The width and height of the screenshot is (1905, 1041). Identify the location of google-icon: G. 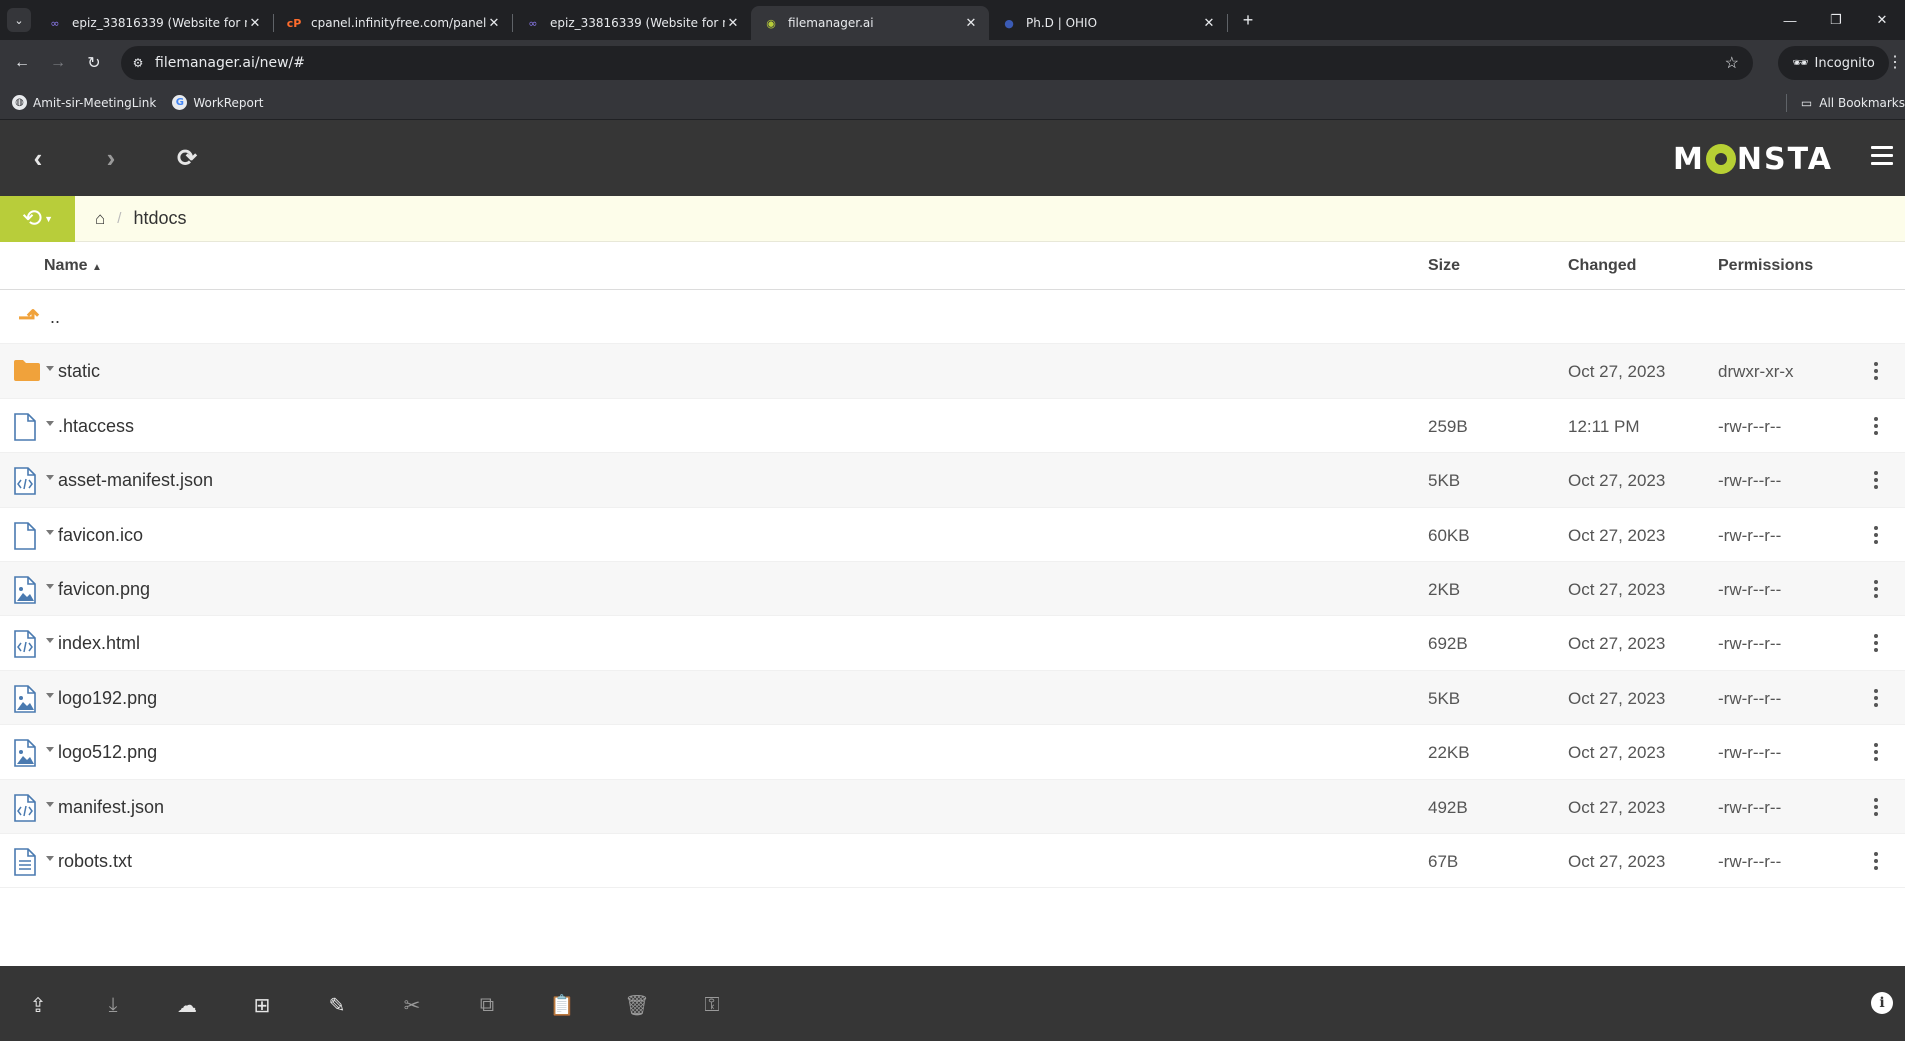
(180, 102).